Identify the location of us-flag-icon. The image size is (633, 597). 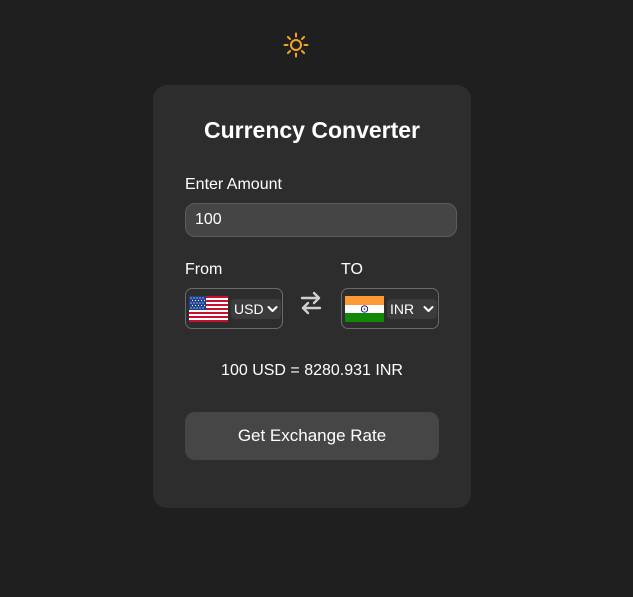
(208, 308).